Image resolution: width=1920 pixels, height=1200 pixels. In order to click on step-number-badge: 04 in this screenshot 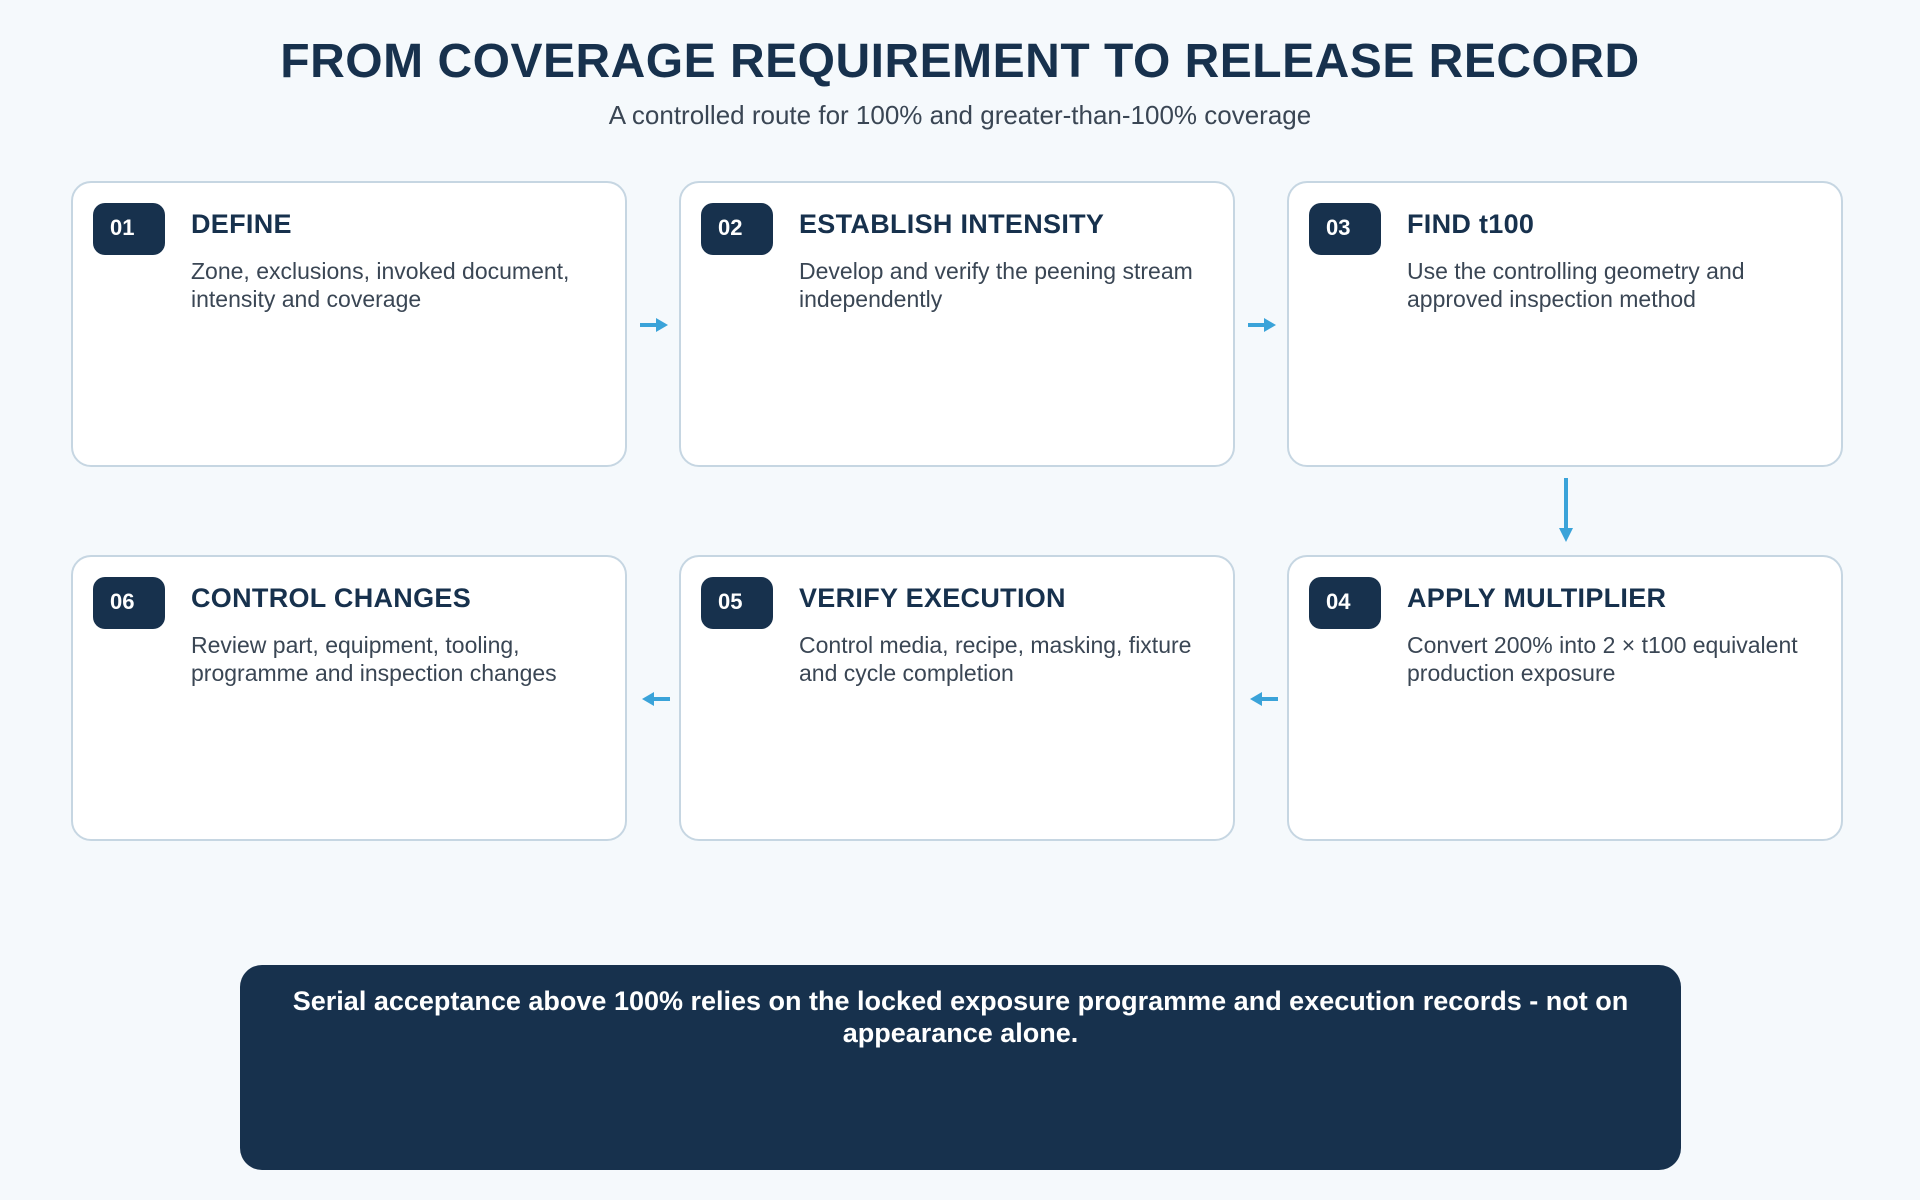, I will do `click(1345, 603)`.